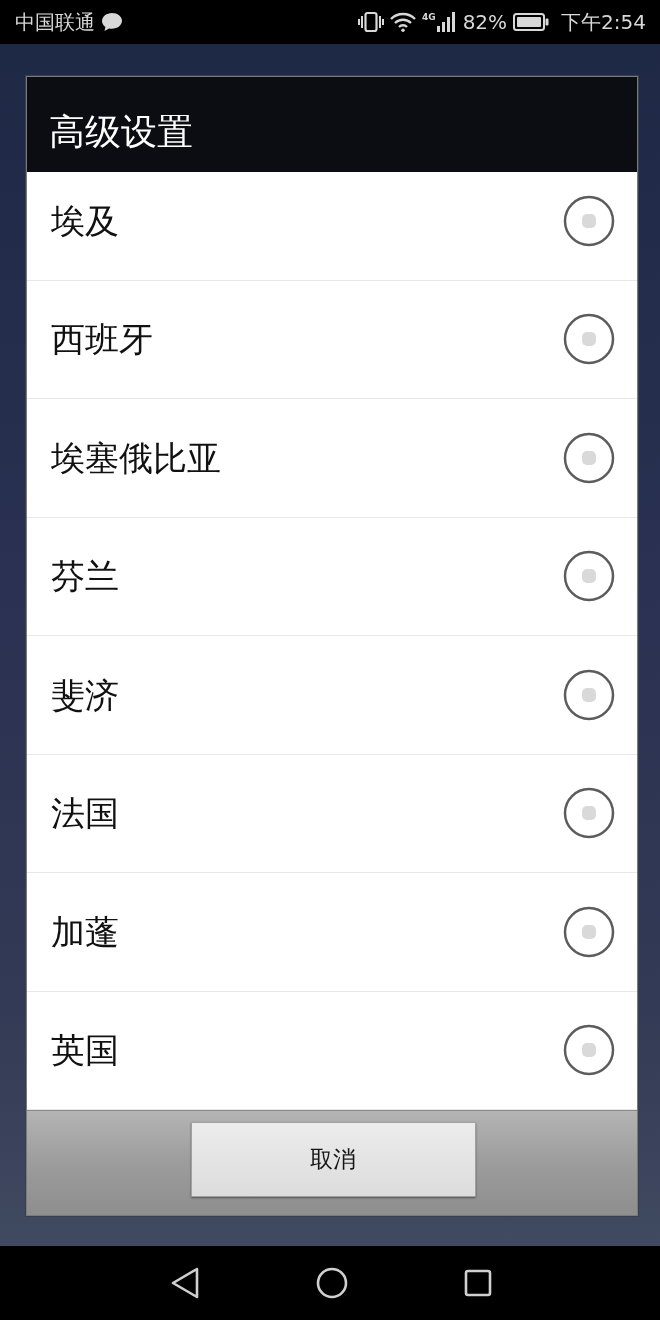  I want to click on network-type-label: 4G, so click(428, 17).